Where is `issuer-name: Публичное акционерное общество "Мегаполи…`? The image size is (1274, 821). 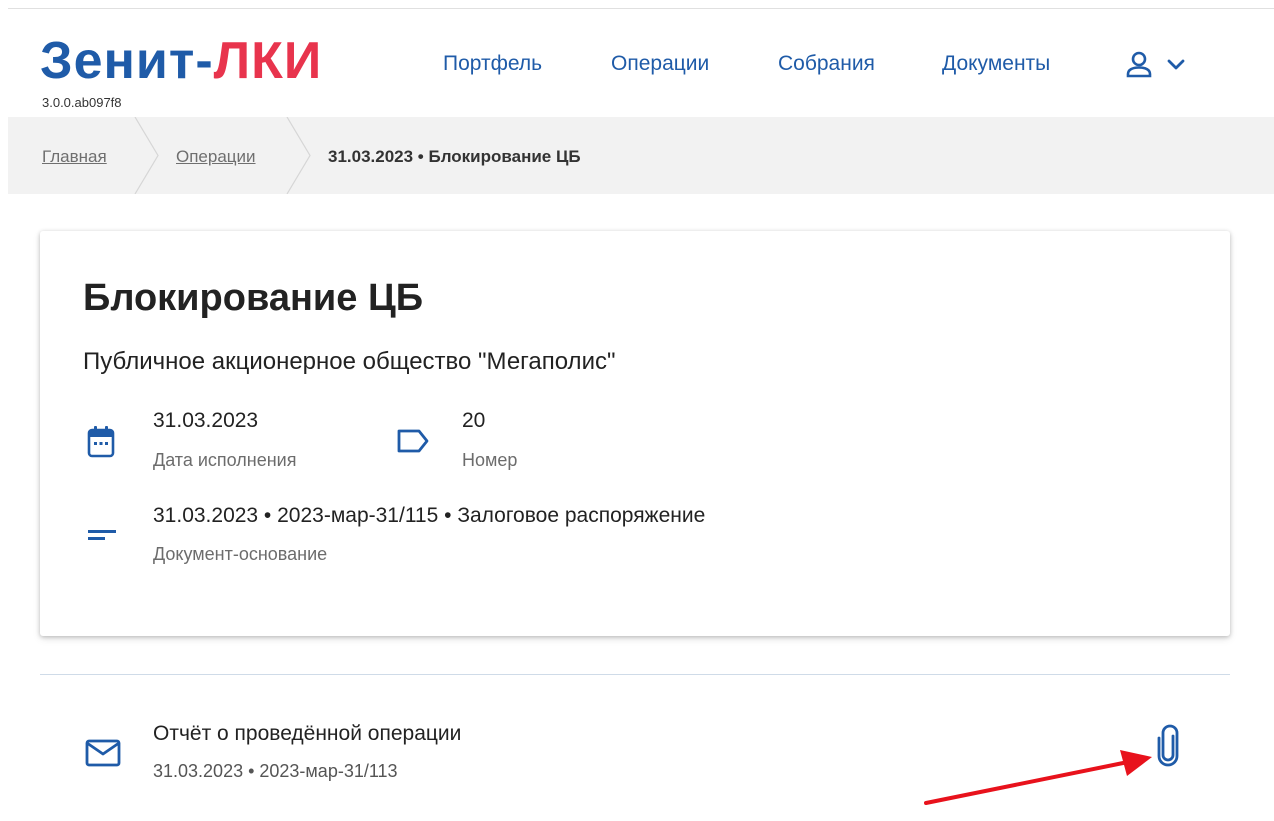 issuer-name: Публичное акционерное общество "Мегаполи… is located at coordinates (349, 361).